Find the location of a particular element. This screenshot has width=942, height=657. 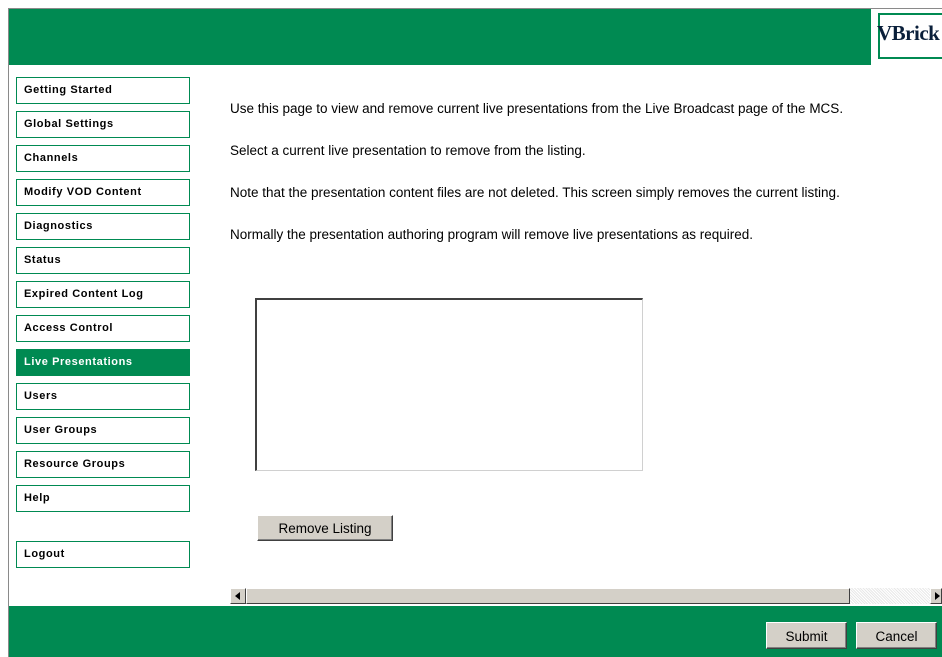

sidebar-item-diagnostics: Diagnostics is located at coordinates (103, 226).